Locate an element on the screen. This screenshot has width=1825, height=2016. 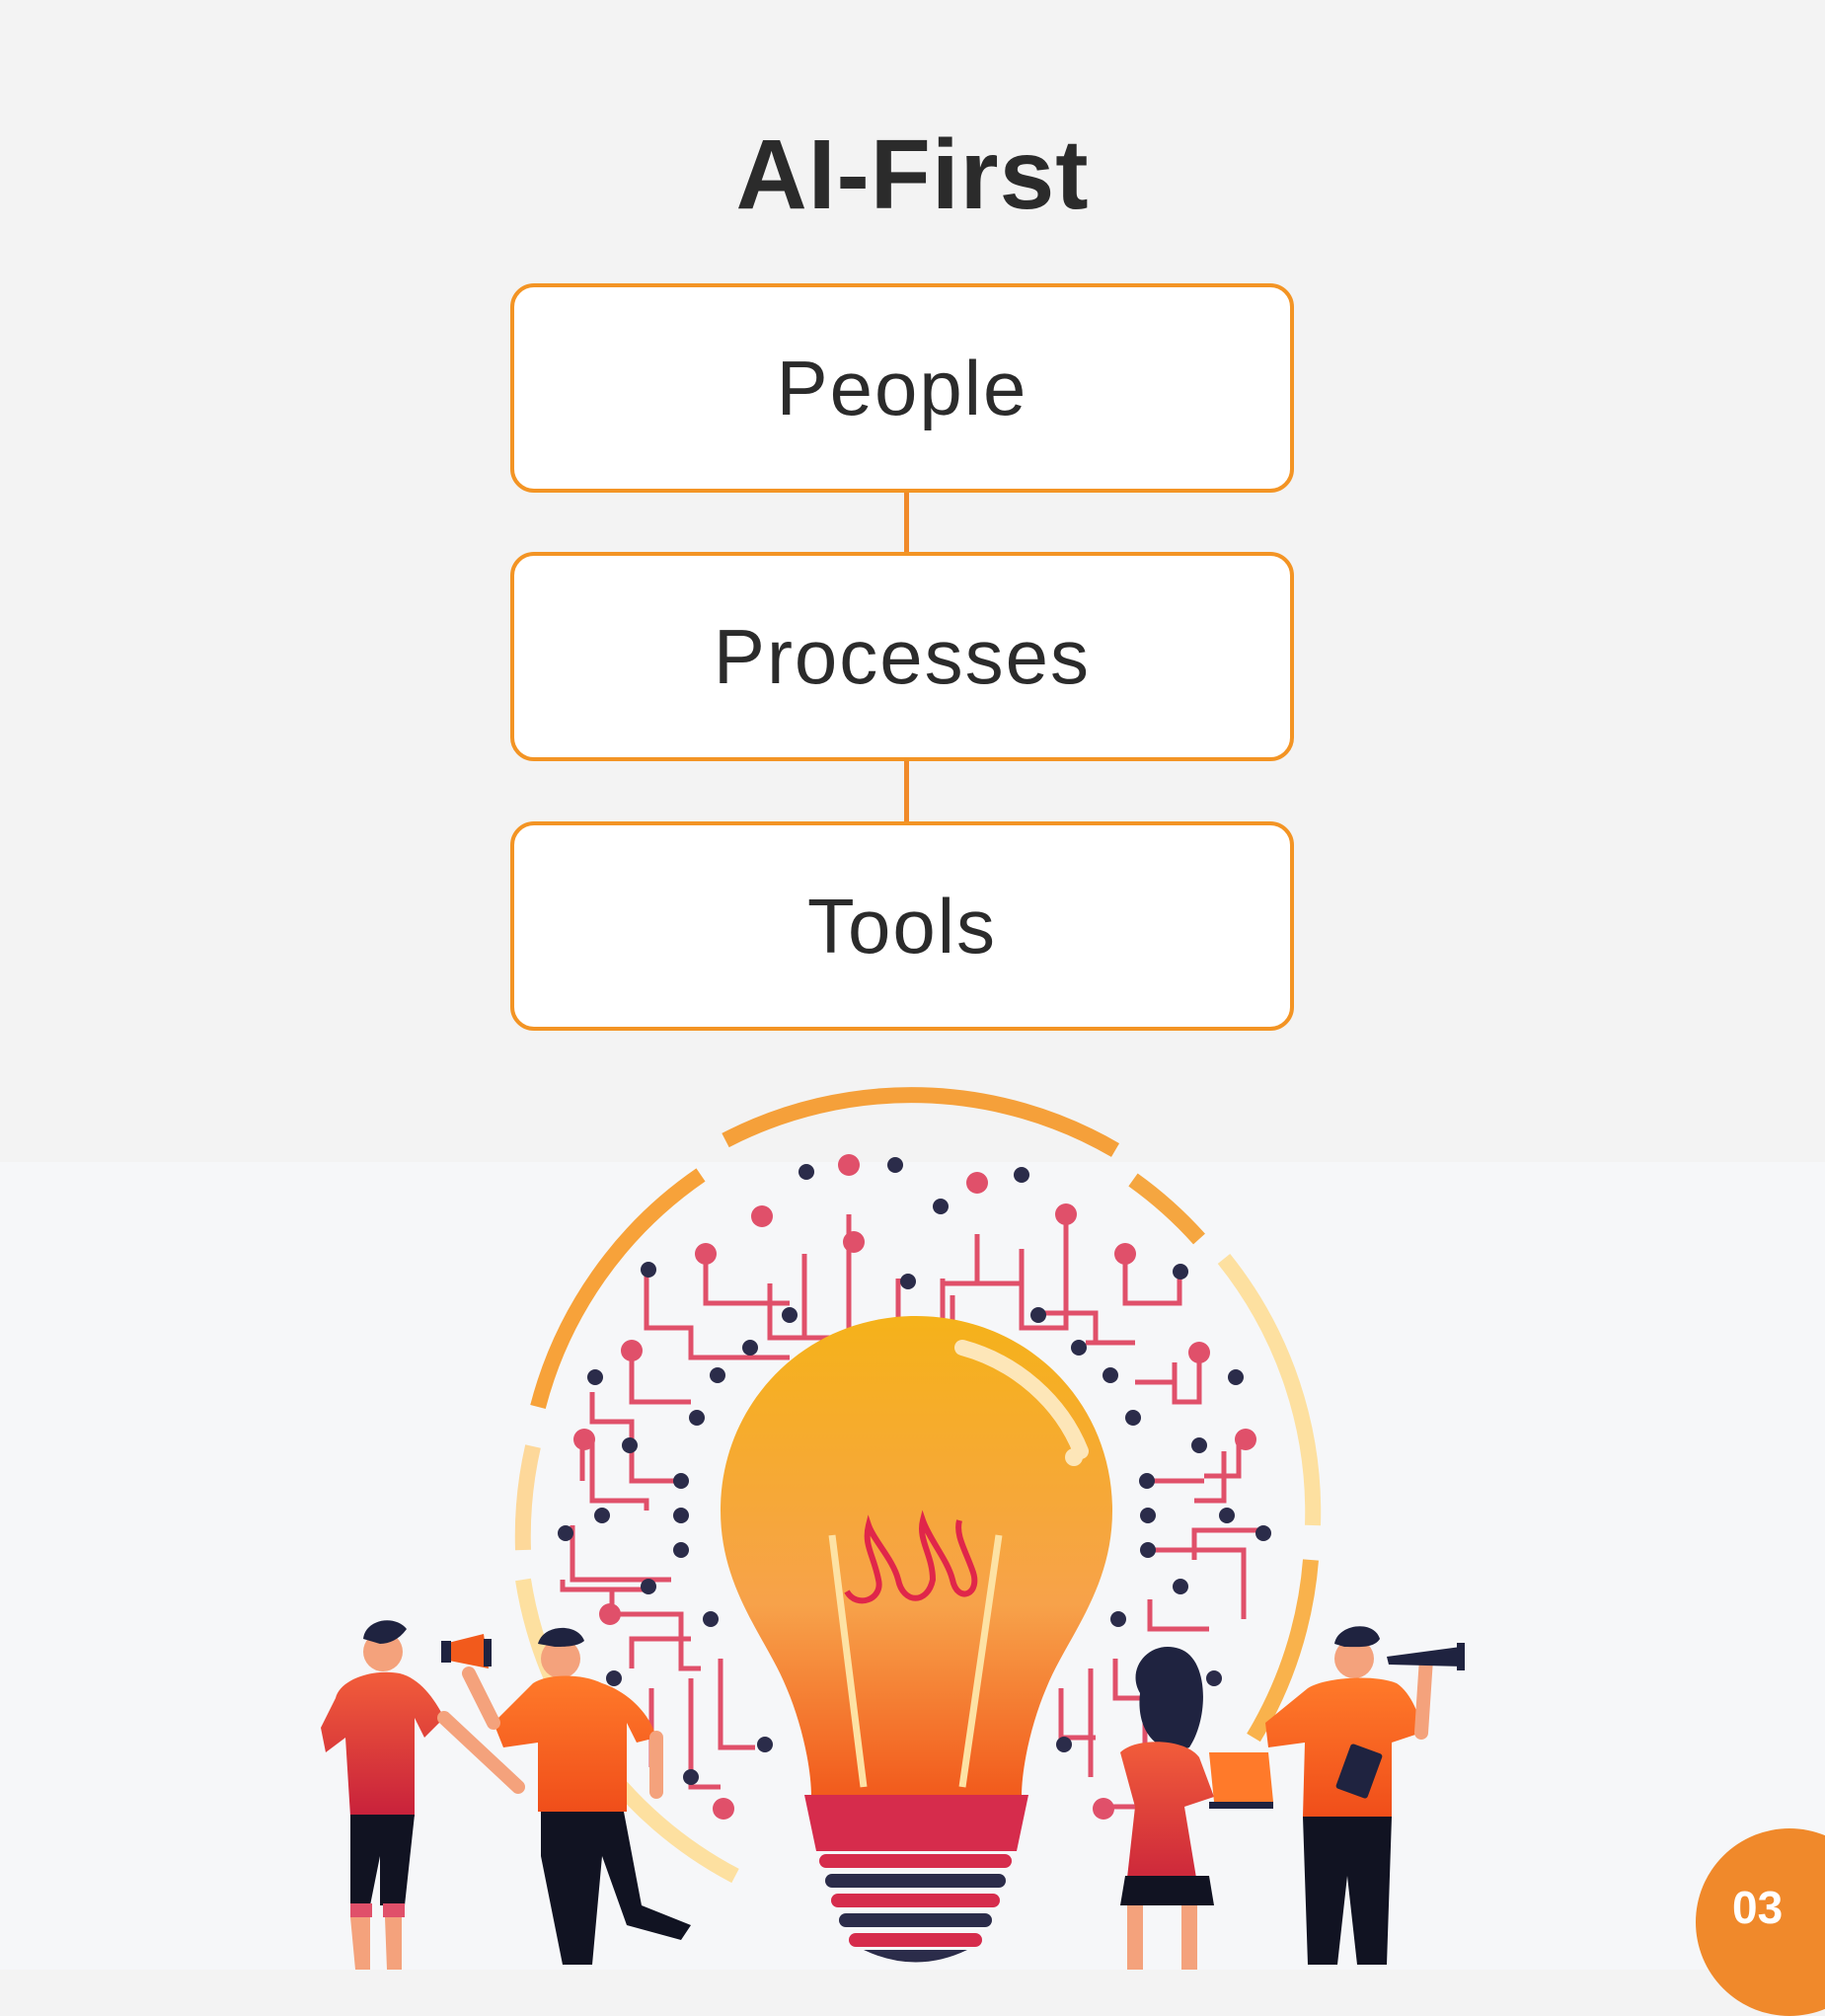
lightbulb is located at coordinates (916, 1639).